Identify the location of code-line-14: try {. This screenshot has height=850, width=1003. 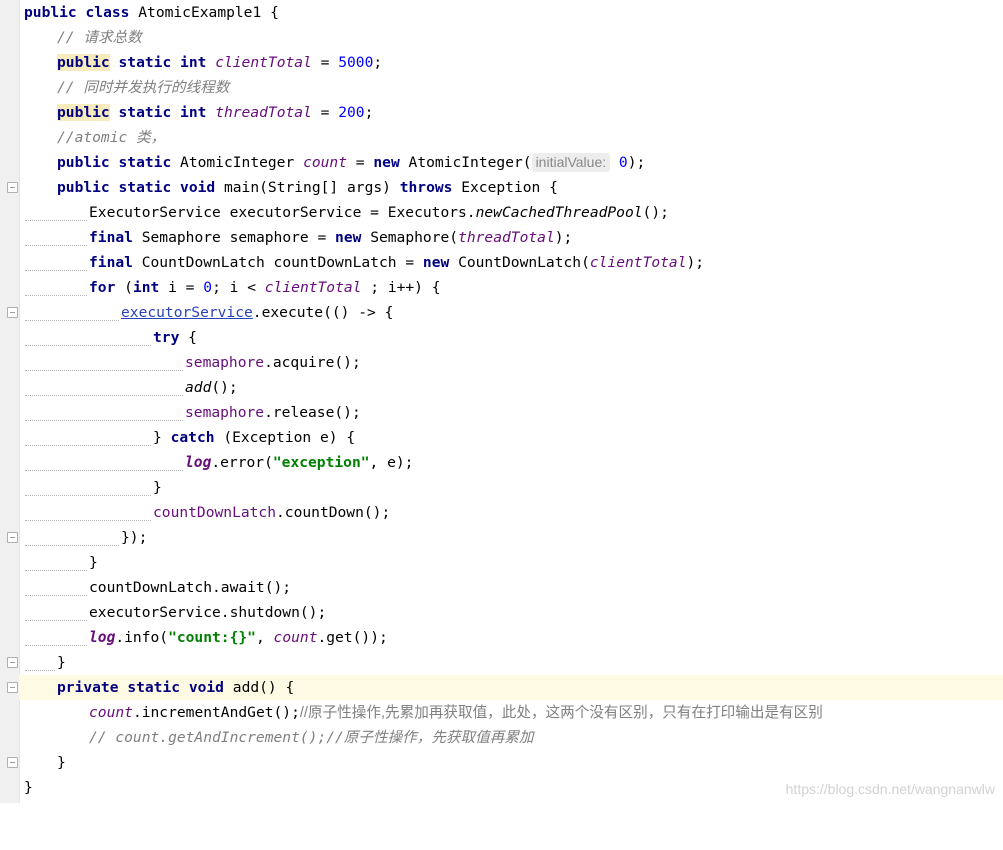
(511, 337).